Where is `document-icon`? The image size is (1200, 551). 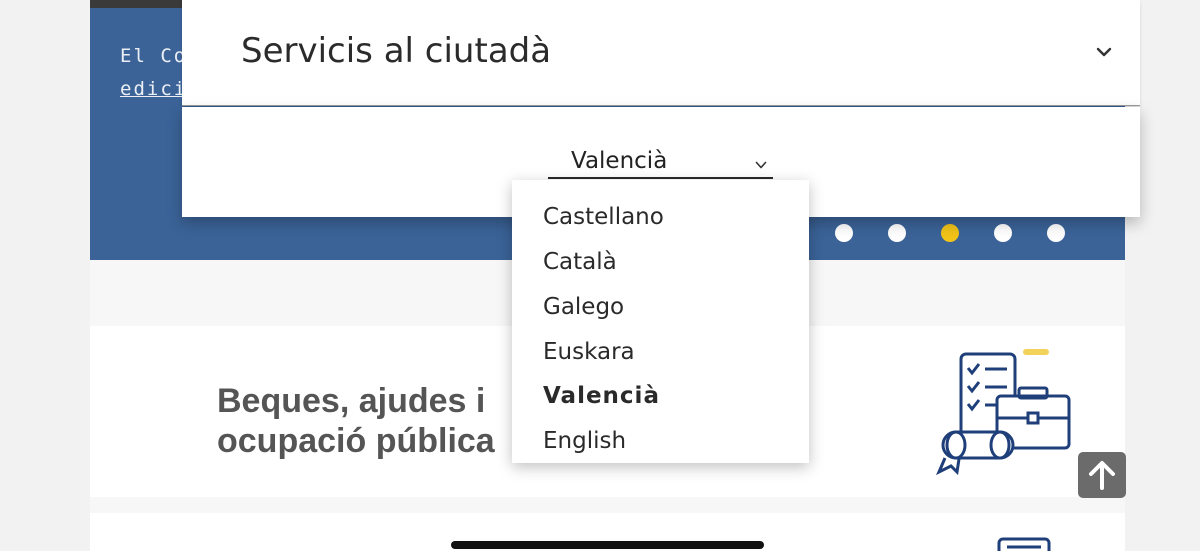
document-icon is located at coordinates (1024, 544).